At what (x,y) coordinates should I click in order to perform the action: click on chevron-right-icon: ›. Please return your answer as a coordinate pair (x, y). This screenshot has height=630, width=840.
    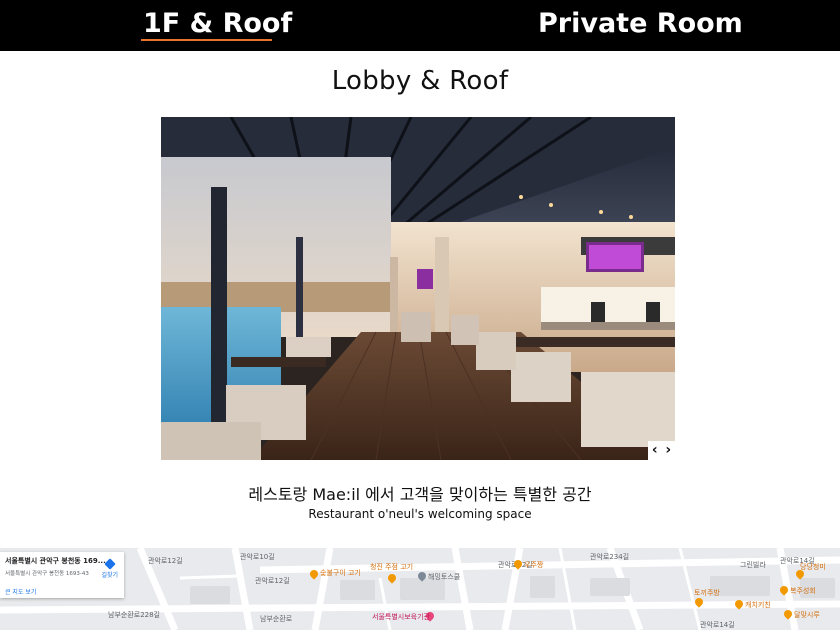
    Looking at the image, I should click on (668, 450).